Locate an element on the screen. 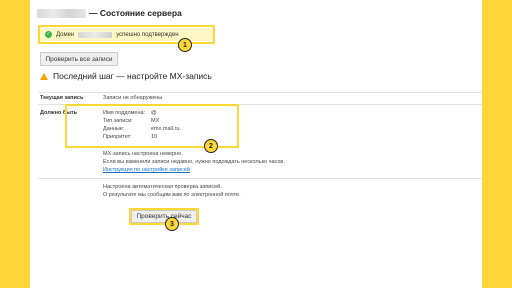 The height and width of the screenshot is (288, 512). last-step-heading: Последний шаг — настройте MX-запись is located at coordinates (126, 76).